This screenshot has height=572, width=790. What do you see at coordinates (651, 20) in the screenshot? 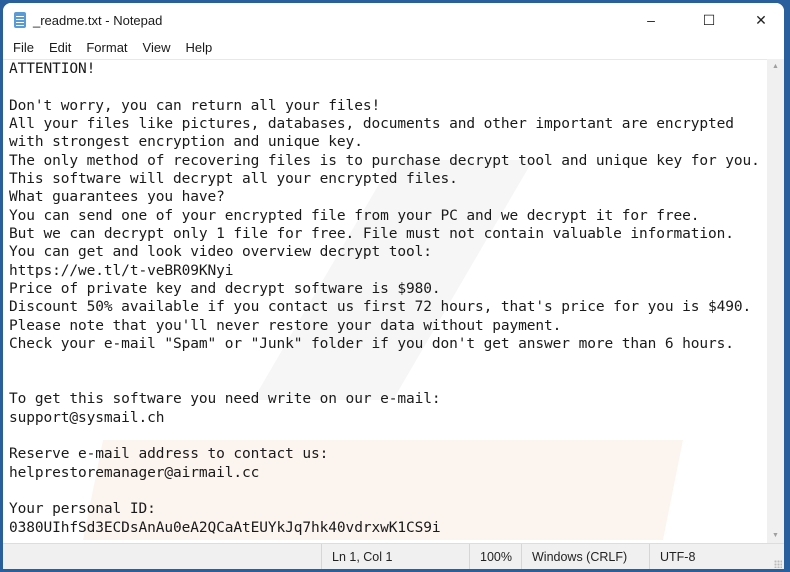
I see `minimize-button: –` at bounding box center [651, 20].